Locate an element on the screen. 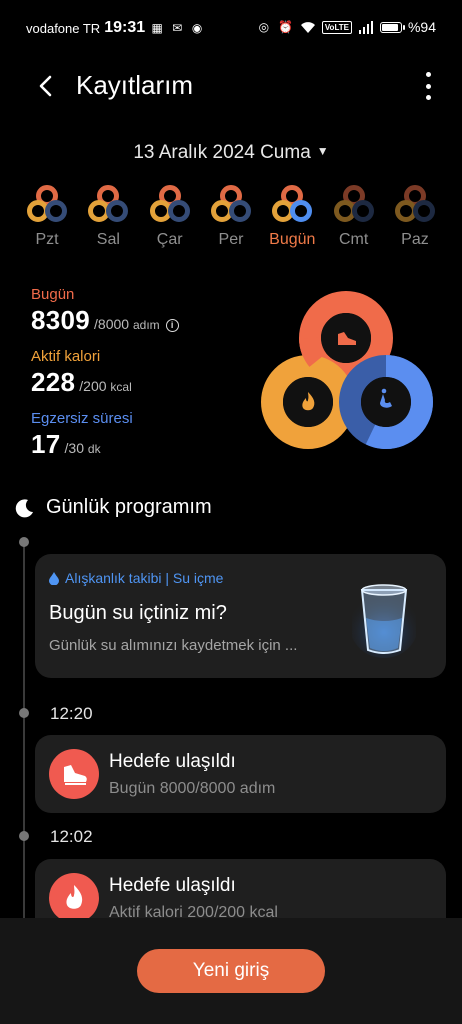 This screenshot has width=462, height=1024. calories-goal: /200 kcal is located at coordinates (105, 386).